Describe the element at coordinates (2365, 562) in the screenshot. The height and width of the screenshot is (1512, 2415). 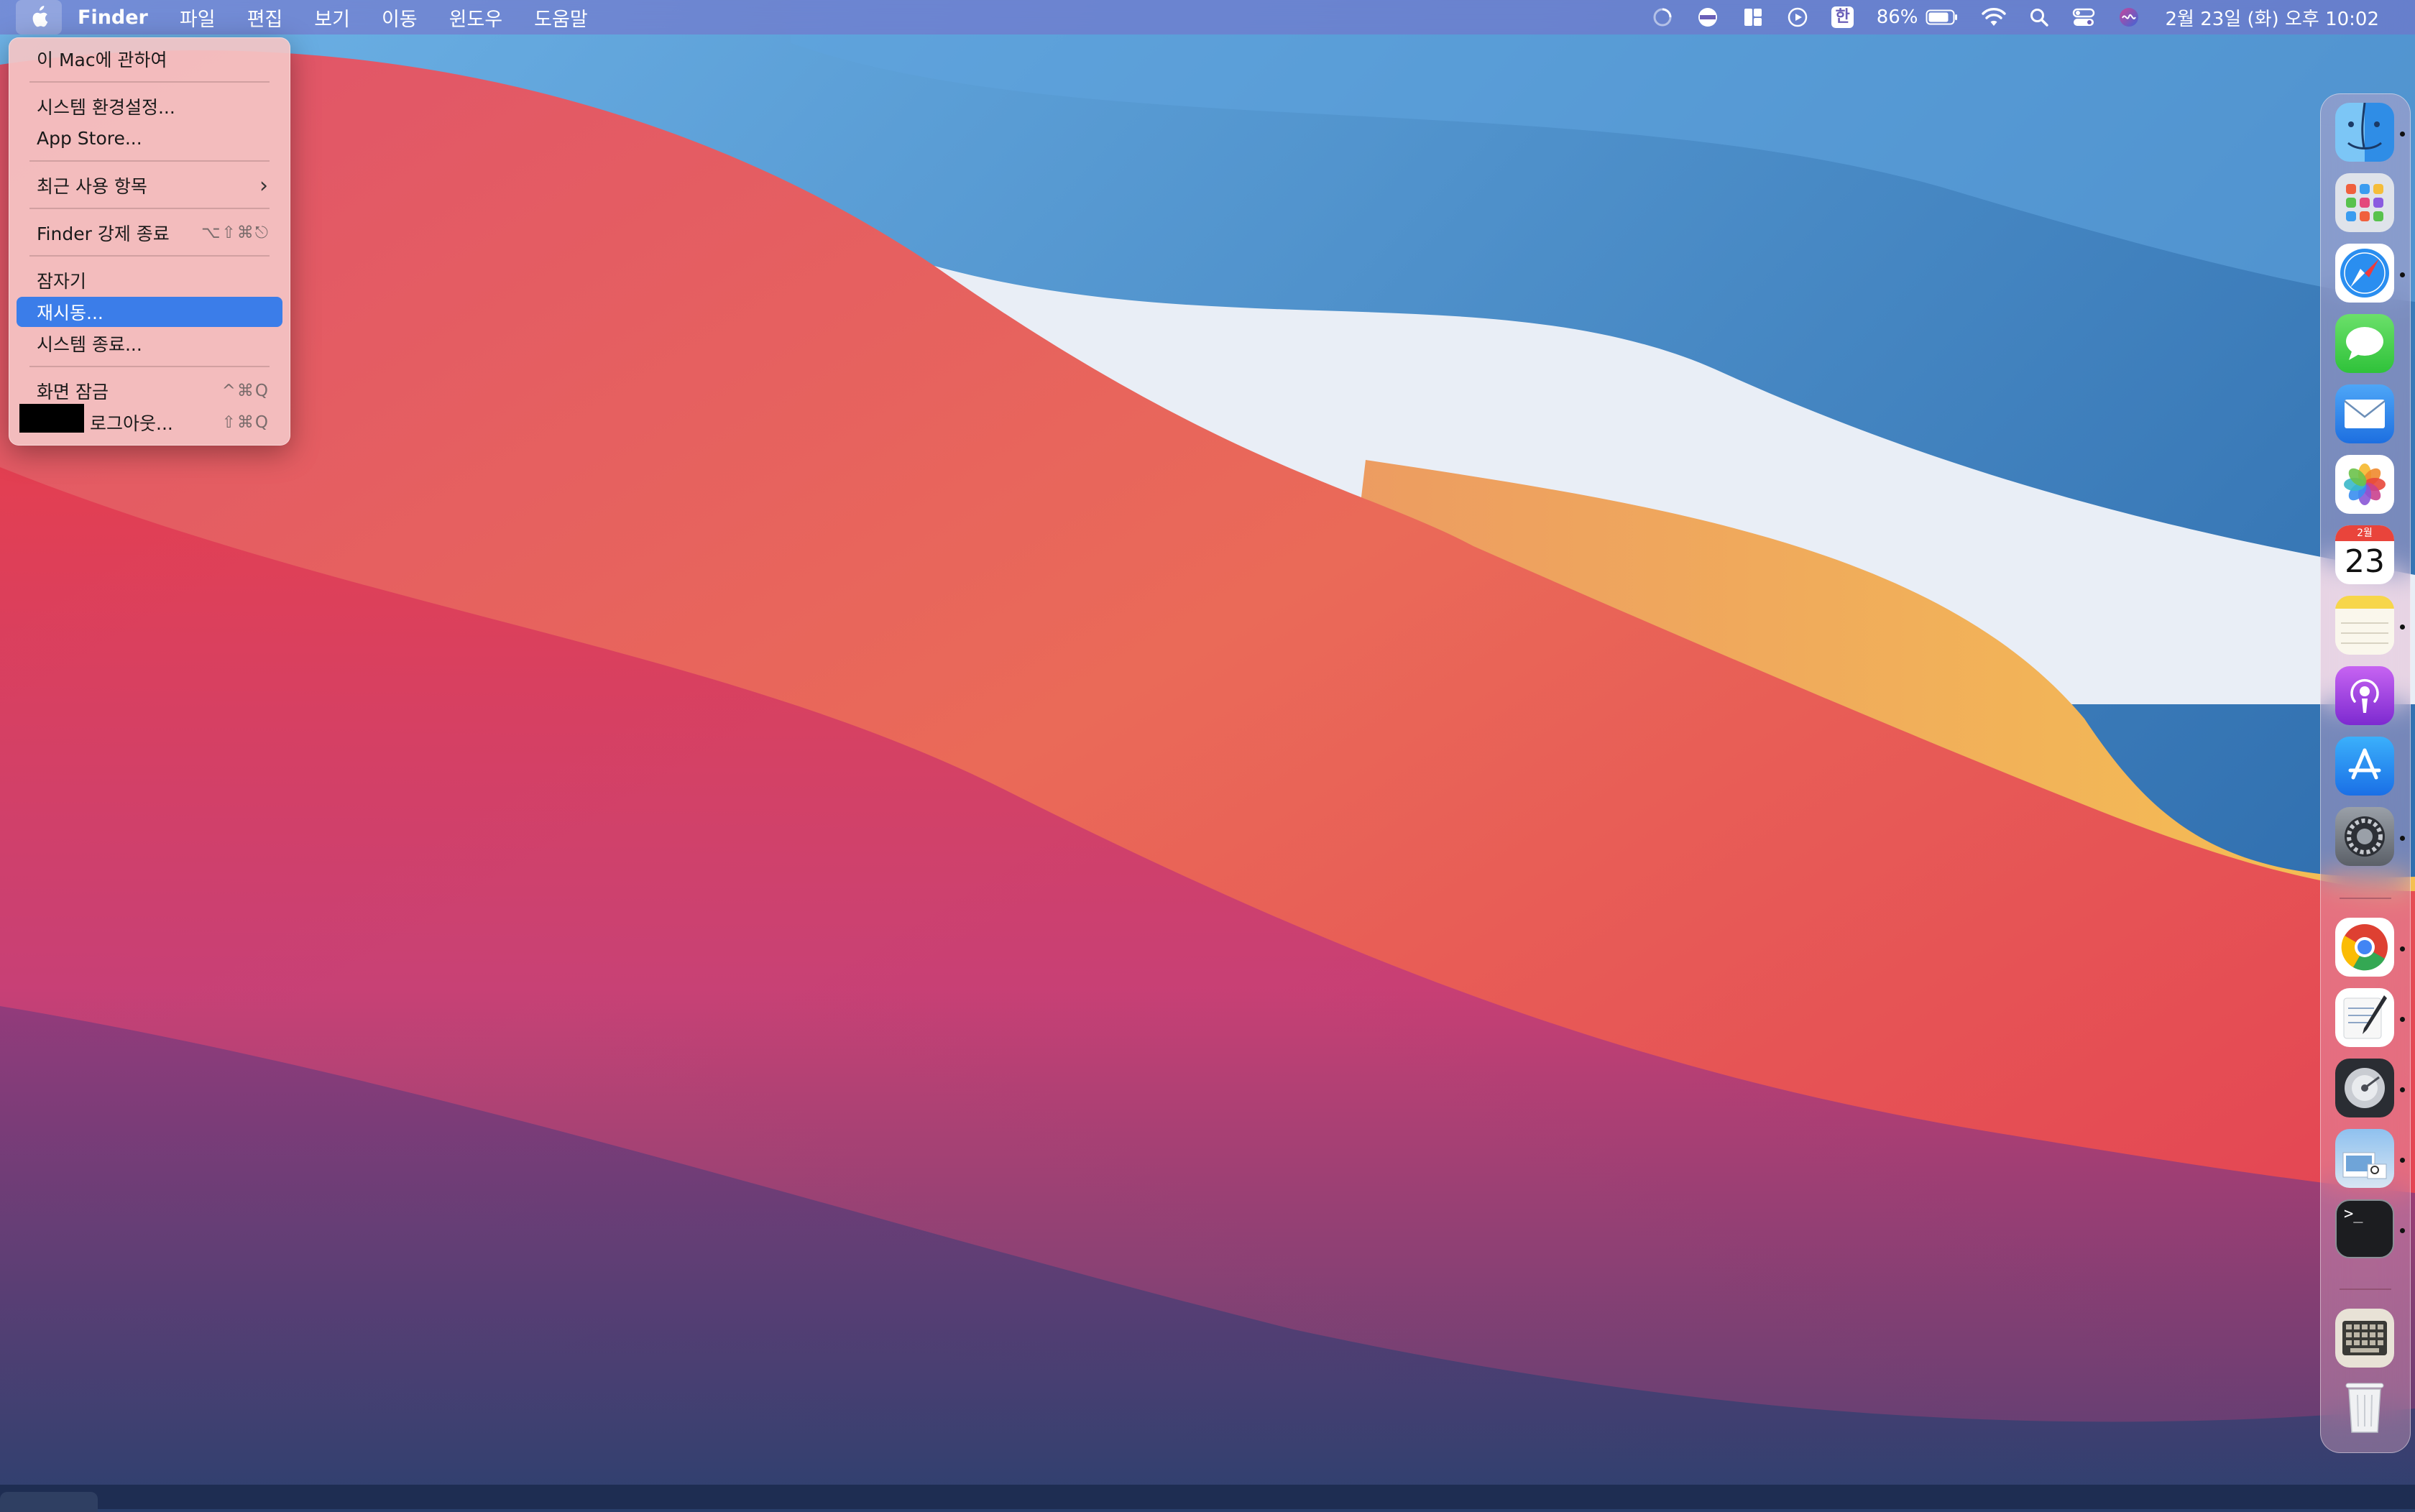
I see `calendar-day: 23` at that location.